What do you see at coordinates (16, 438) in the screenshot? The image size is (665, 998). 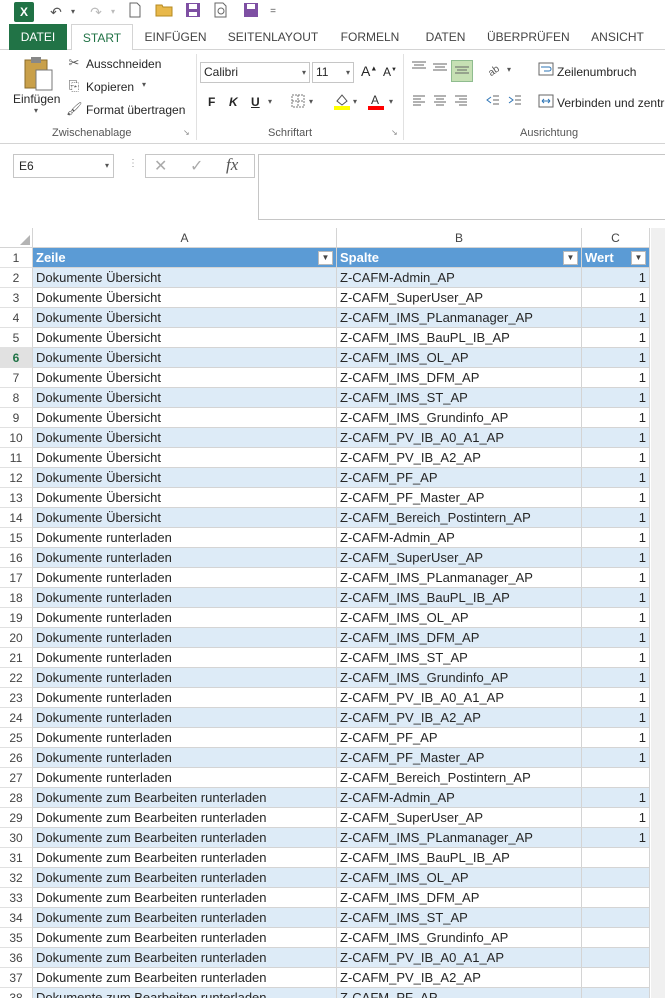 I see `row-number: 10` at bounding box center [16, 438].